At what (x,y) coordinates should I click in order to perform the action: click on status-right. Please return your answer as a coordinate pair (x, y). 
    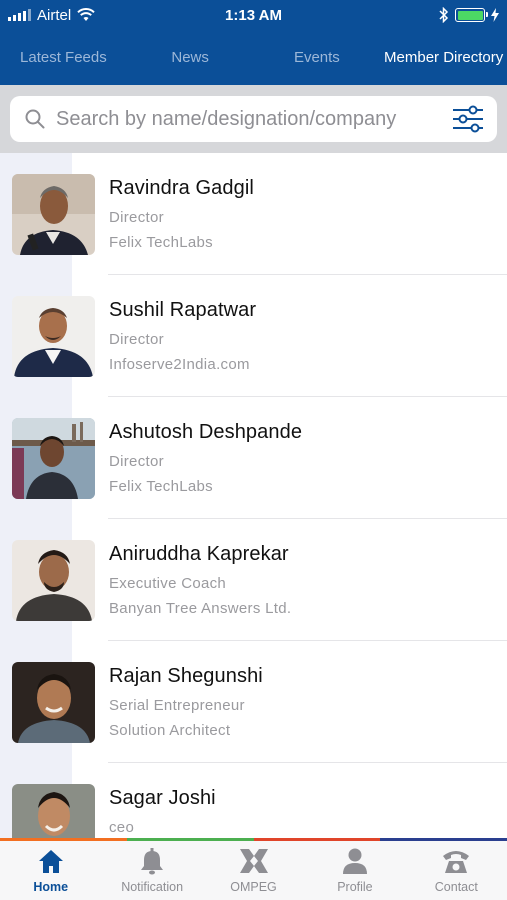
    Looking at the image, I should click on (469, 15).